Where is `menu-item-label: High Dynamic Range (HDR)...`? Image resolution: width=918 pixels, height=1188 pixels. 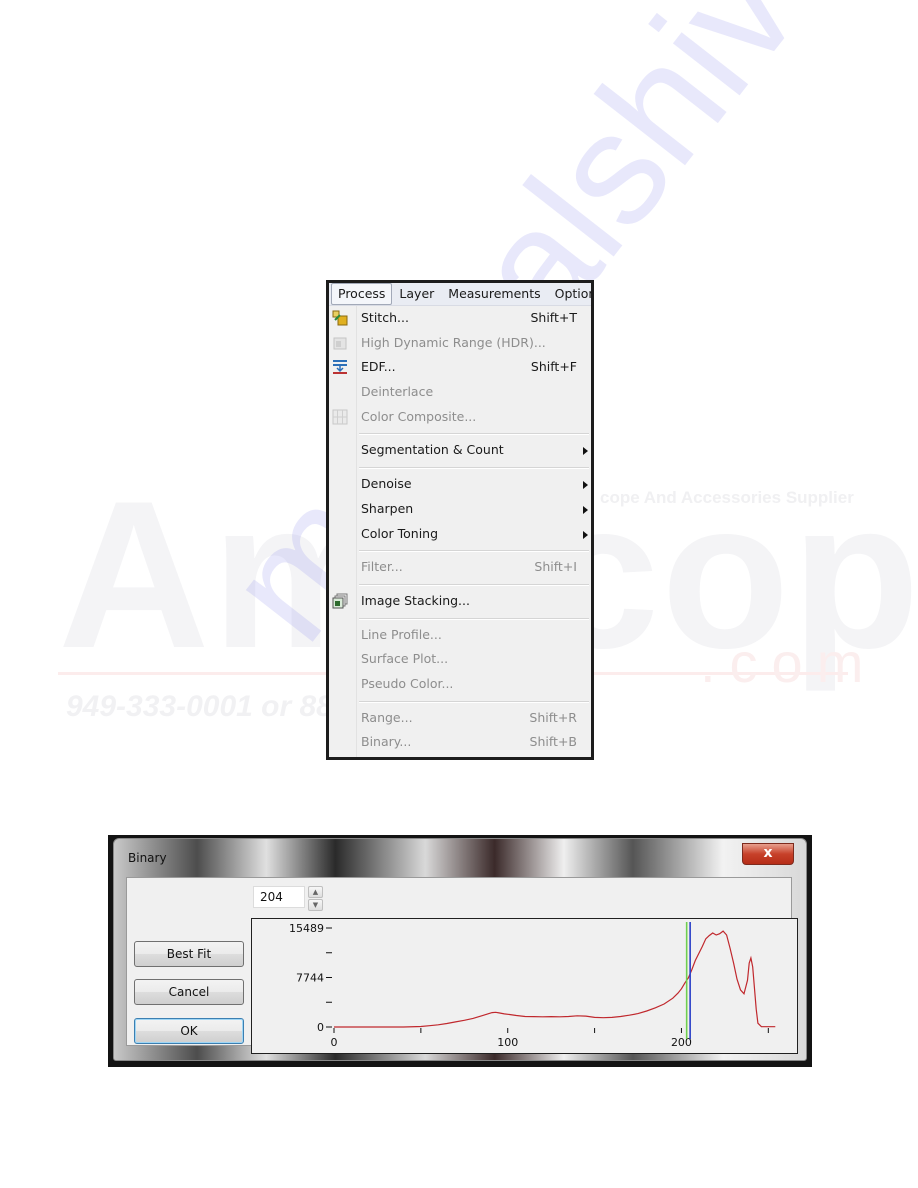
menu-item-label: High Dynamic Range (HDR)... is located at coordinates (453, 342).